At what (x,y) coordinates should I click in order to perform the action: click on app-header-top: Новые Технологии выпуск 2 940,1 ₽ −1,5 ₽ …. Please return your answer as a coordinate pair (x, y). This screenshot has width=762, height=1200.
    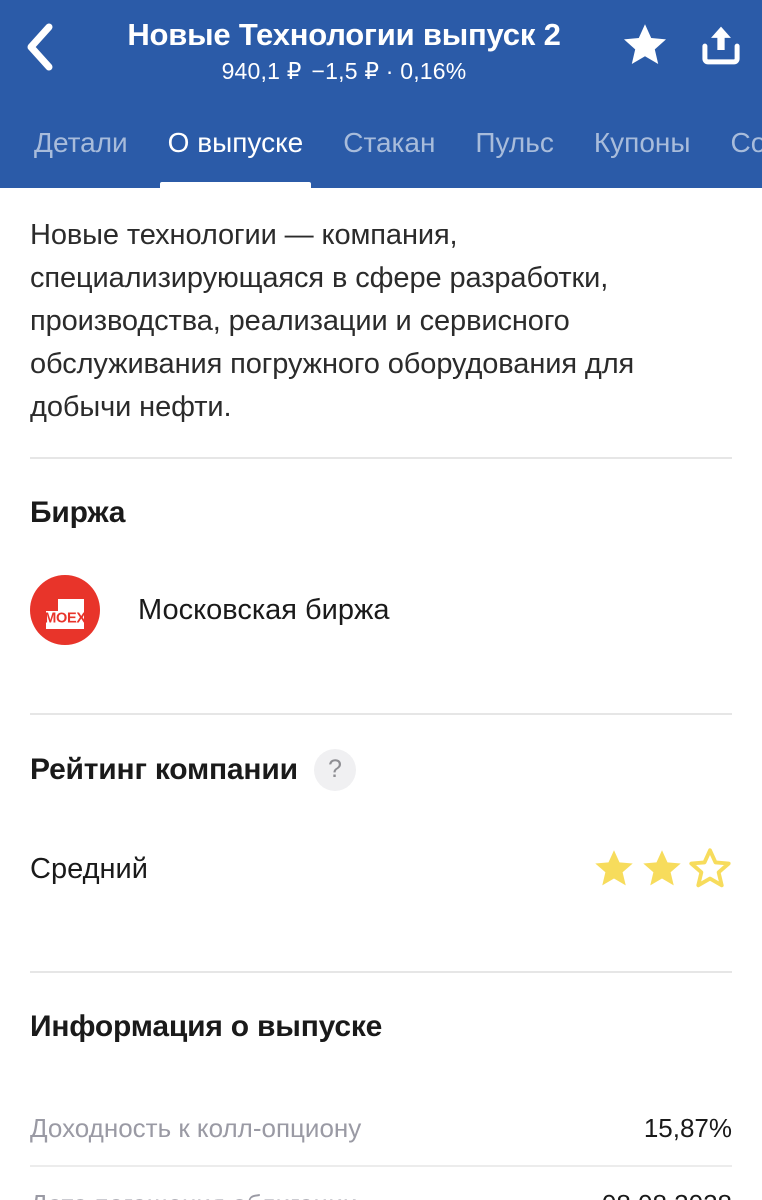
    Looking at the image, I should click on (381, 55).